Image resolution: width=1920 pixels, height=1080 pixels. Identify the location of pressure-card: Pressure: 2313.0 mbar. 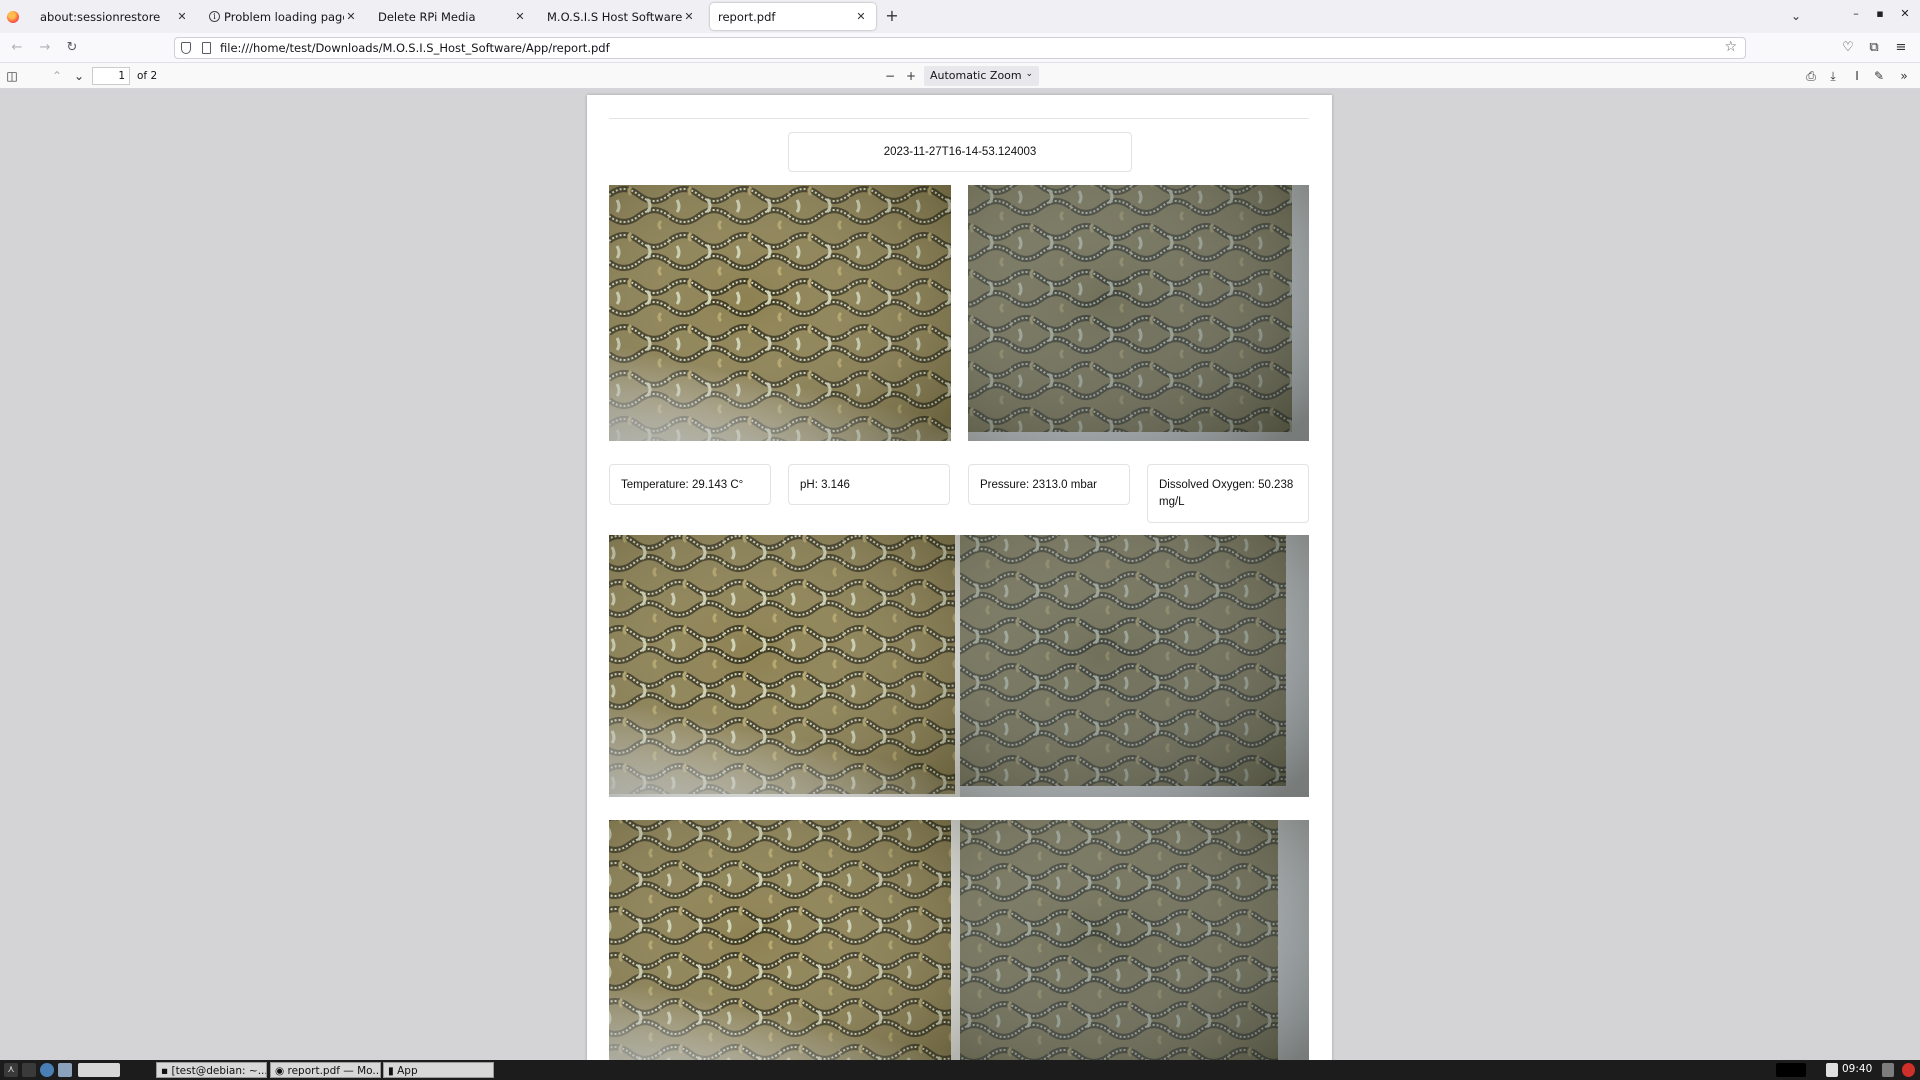
(1049, 484).